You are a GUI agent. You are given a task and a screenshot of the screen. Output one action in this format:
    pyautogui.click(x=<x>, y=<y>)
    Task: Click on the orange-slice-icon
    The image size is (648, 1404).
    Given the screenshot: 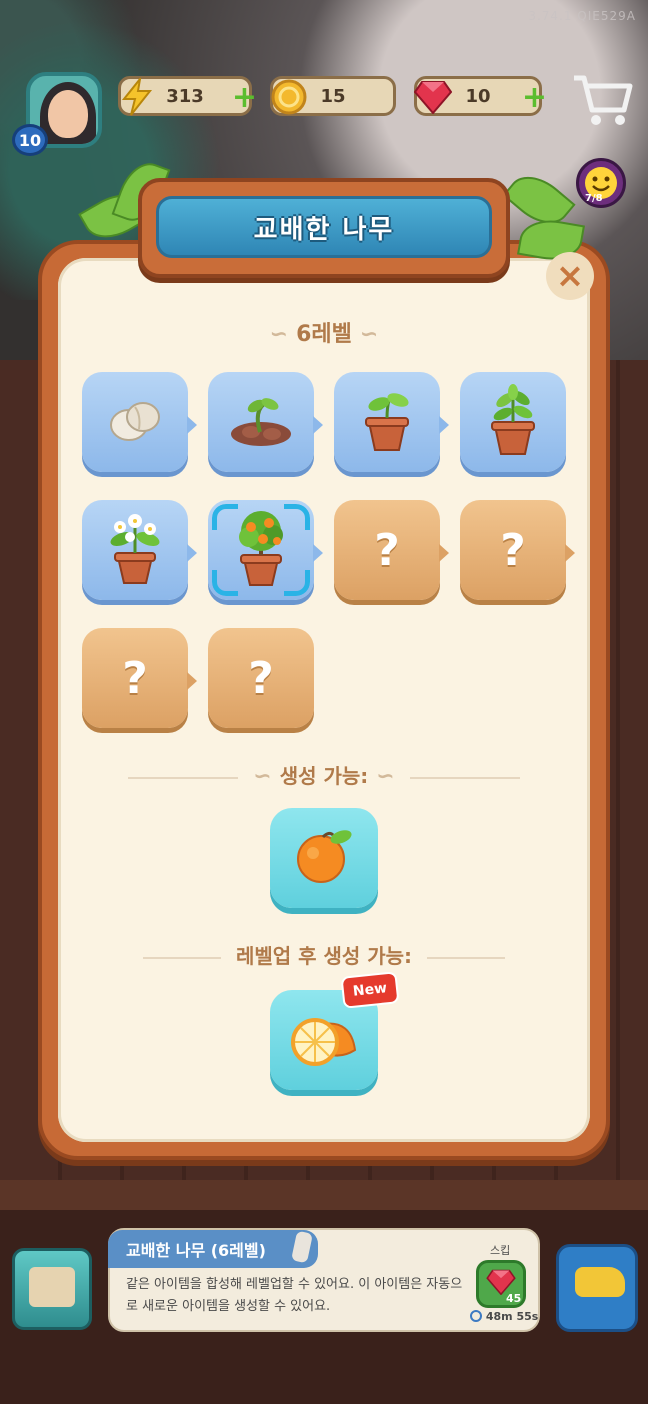 What is the action you would take?
    pyautogui.click(x=324, y=1040)
    